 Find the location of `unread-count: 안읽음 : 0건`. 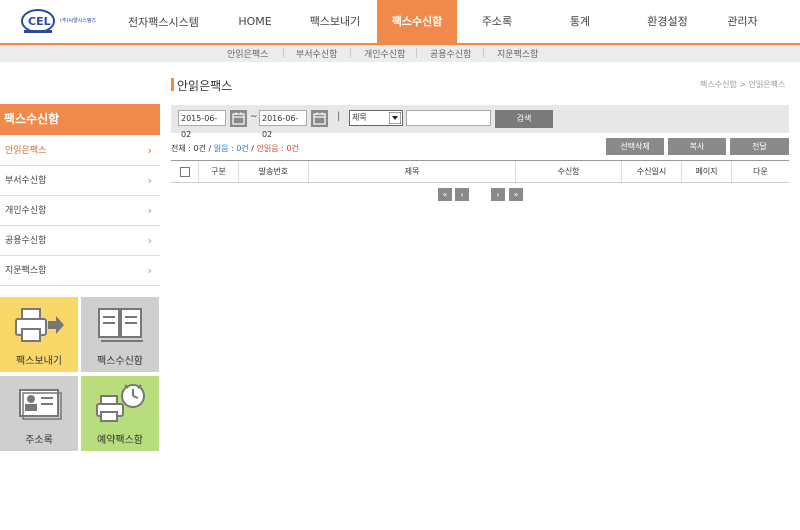

unread-count: 안읽음 : 0건 is located at coordinates (277, 148).